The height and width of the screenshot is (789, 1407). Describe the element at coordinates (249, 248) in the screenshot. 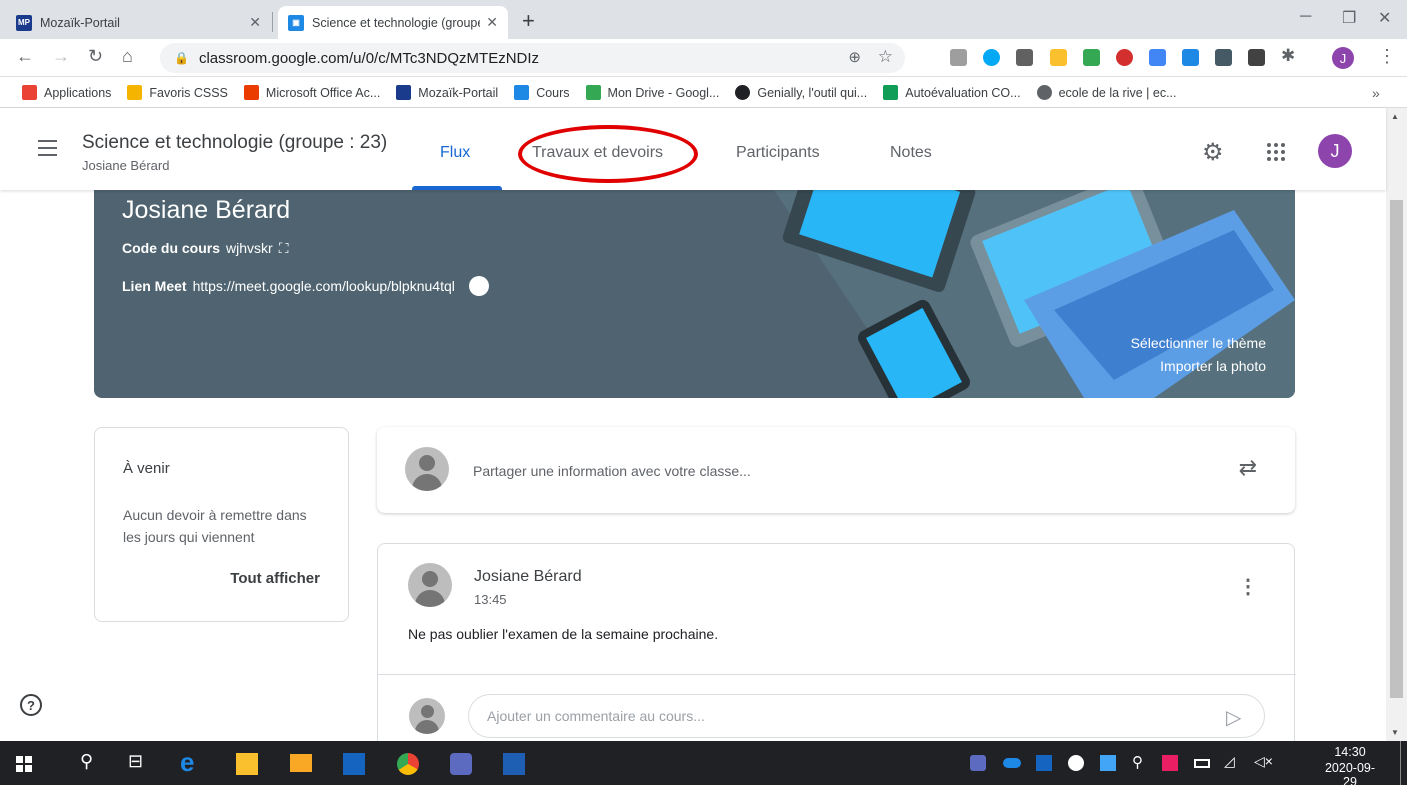

I see `course-code: wjhvskr` at that location.